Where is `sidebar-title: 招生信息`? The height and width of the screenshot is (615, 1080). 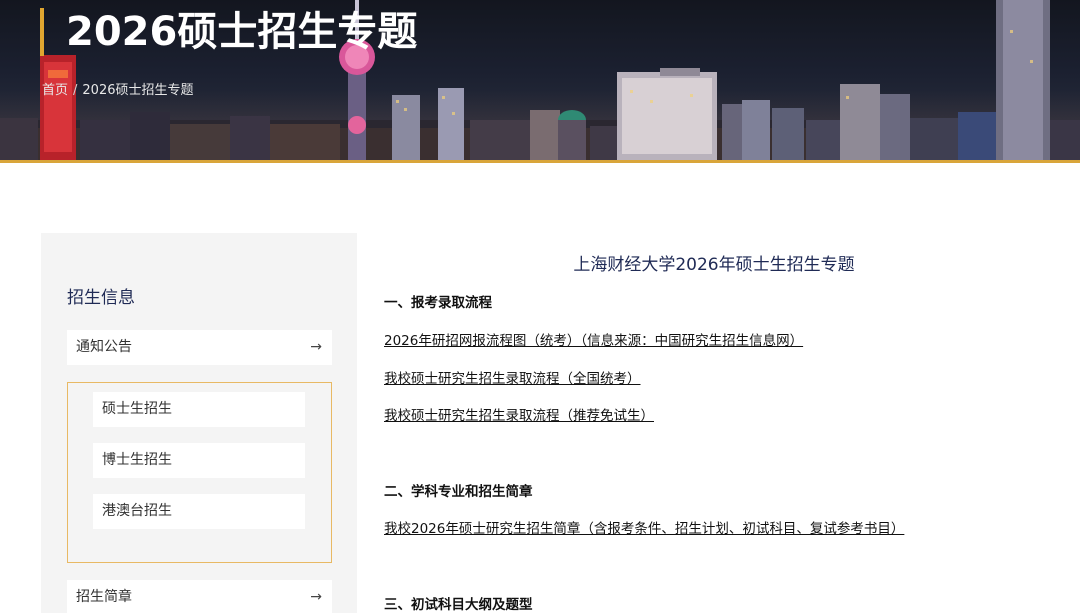
sidebar-title: 招生信息 is located at coordinates (101, 298).